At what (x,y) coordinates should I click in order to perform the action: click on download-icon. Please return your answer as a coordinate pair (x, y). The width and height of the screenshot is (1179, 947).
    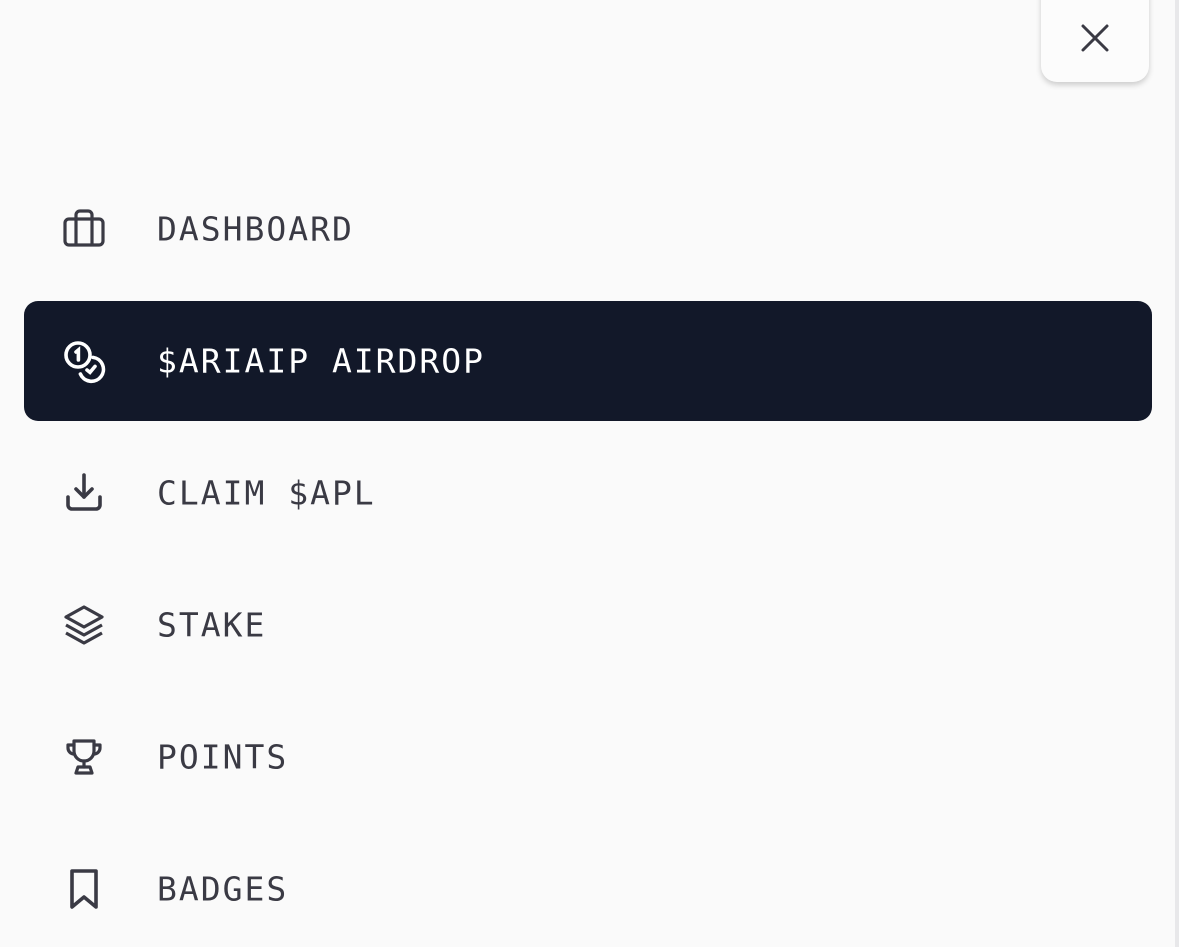
    Looking at the image, I should click on (84, 493).